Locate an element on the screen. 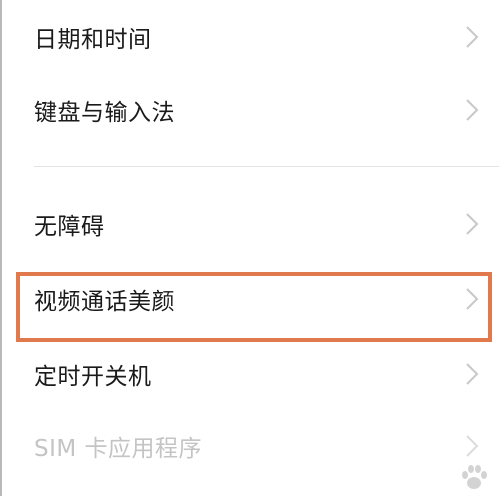 The image size is (499, 496). settings-item-scheduled-power: 定时开关机 is located at coordinates (249, 374).